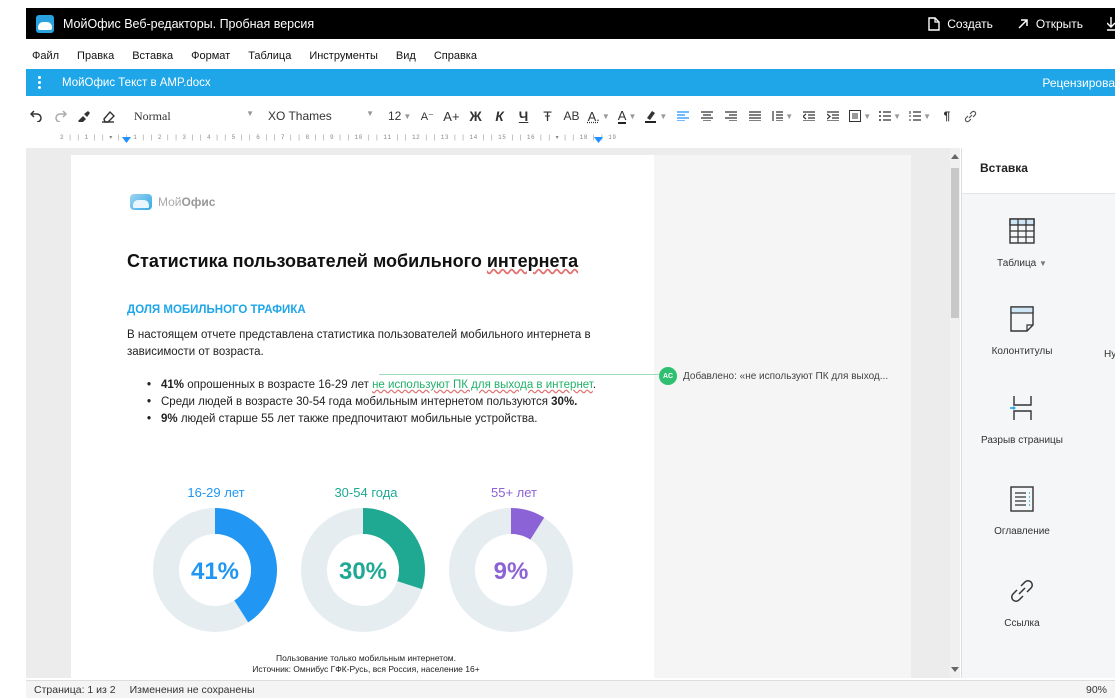  I want to click on paragraph-style-select: Normal ▼, so click(194, 116).